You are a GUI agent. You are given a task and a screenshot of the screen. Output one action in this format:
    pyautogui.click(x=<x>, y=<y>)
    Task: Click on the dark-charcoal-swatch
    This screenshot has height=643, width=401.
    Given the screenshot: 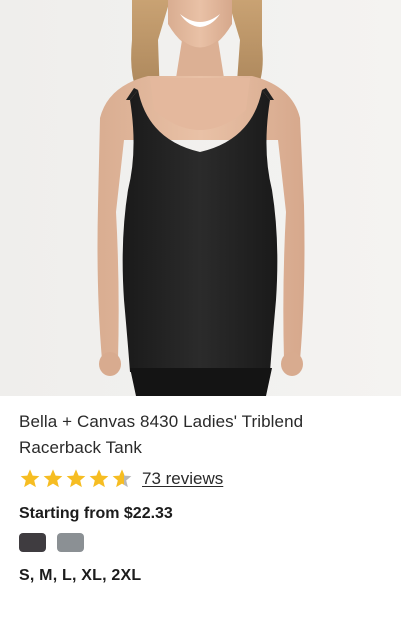 What is the action you would take?
    pyautogui.click(x=32, y=542)
    